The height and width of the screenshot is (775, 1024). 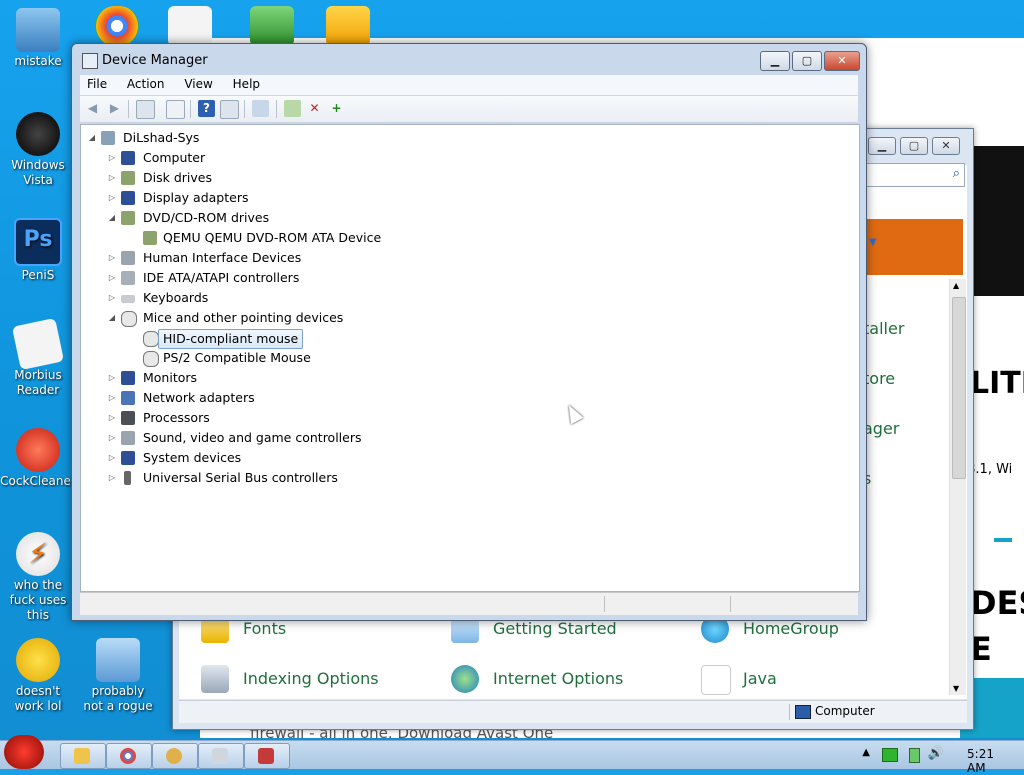 What do you see at coordinates (175, 109) in the screenshot?
I see `properties-icon` at bounding box center [175, 109].